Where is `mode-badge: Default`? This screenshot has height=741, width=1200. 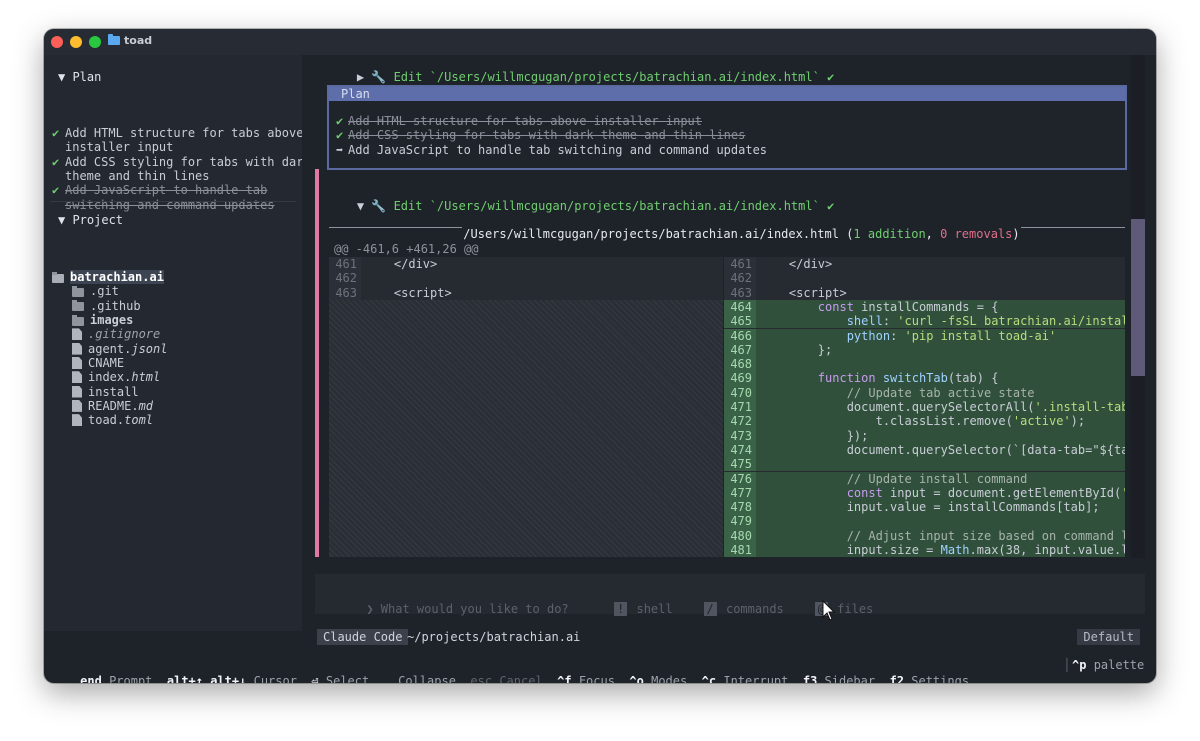
mode-badge: Default is located at coordinates (1108, 637).